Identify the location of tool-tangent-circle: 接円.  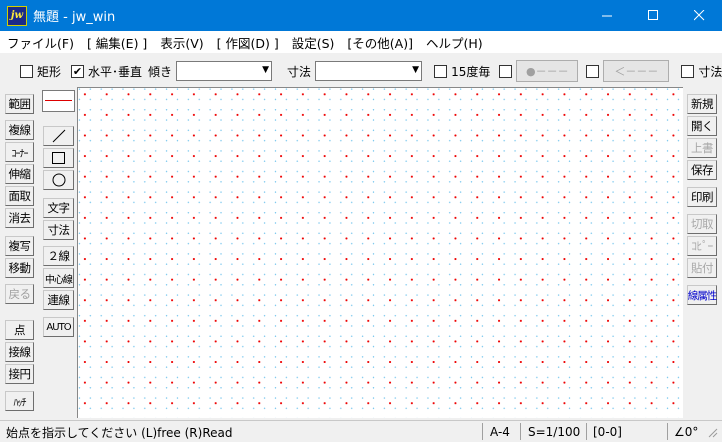
(19, 374).